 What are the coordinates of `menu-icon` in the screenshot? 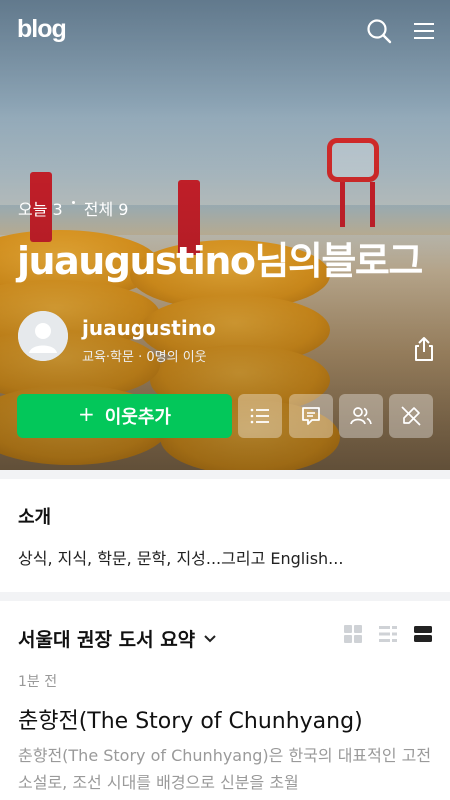 It's located at (424, 31).